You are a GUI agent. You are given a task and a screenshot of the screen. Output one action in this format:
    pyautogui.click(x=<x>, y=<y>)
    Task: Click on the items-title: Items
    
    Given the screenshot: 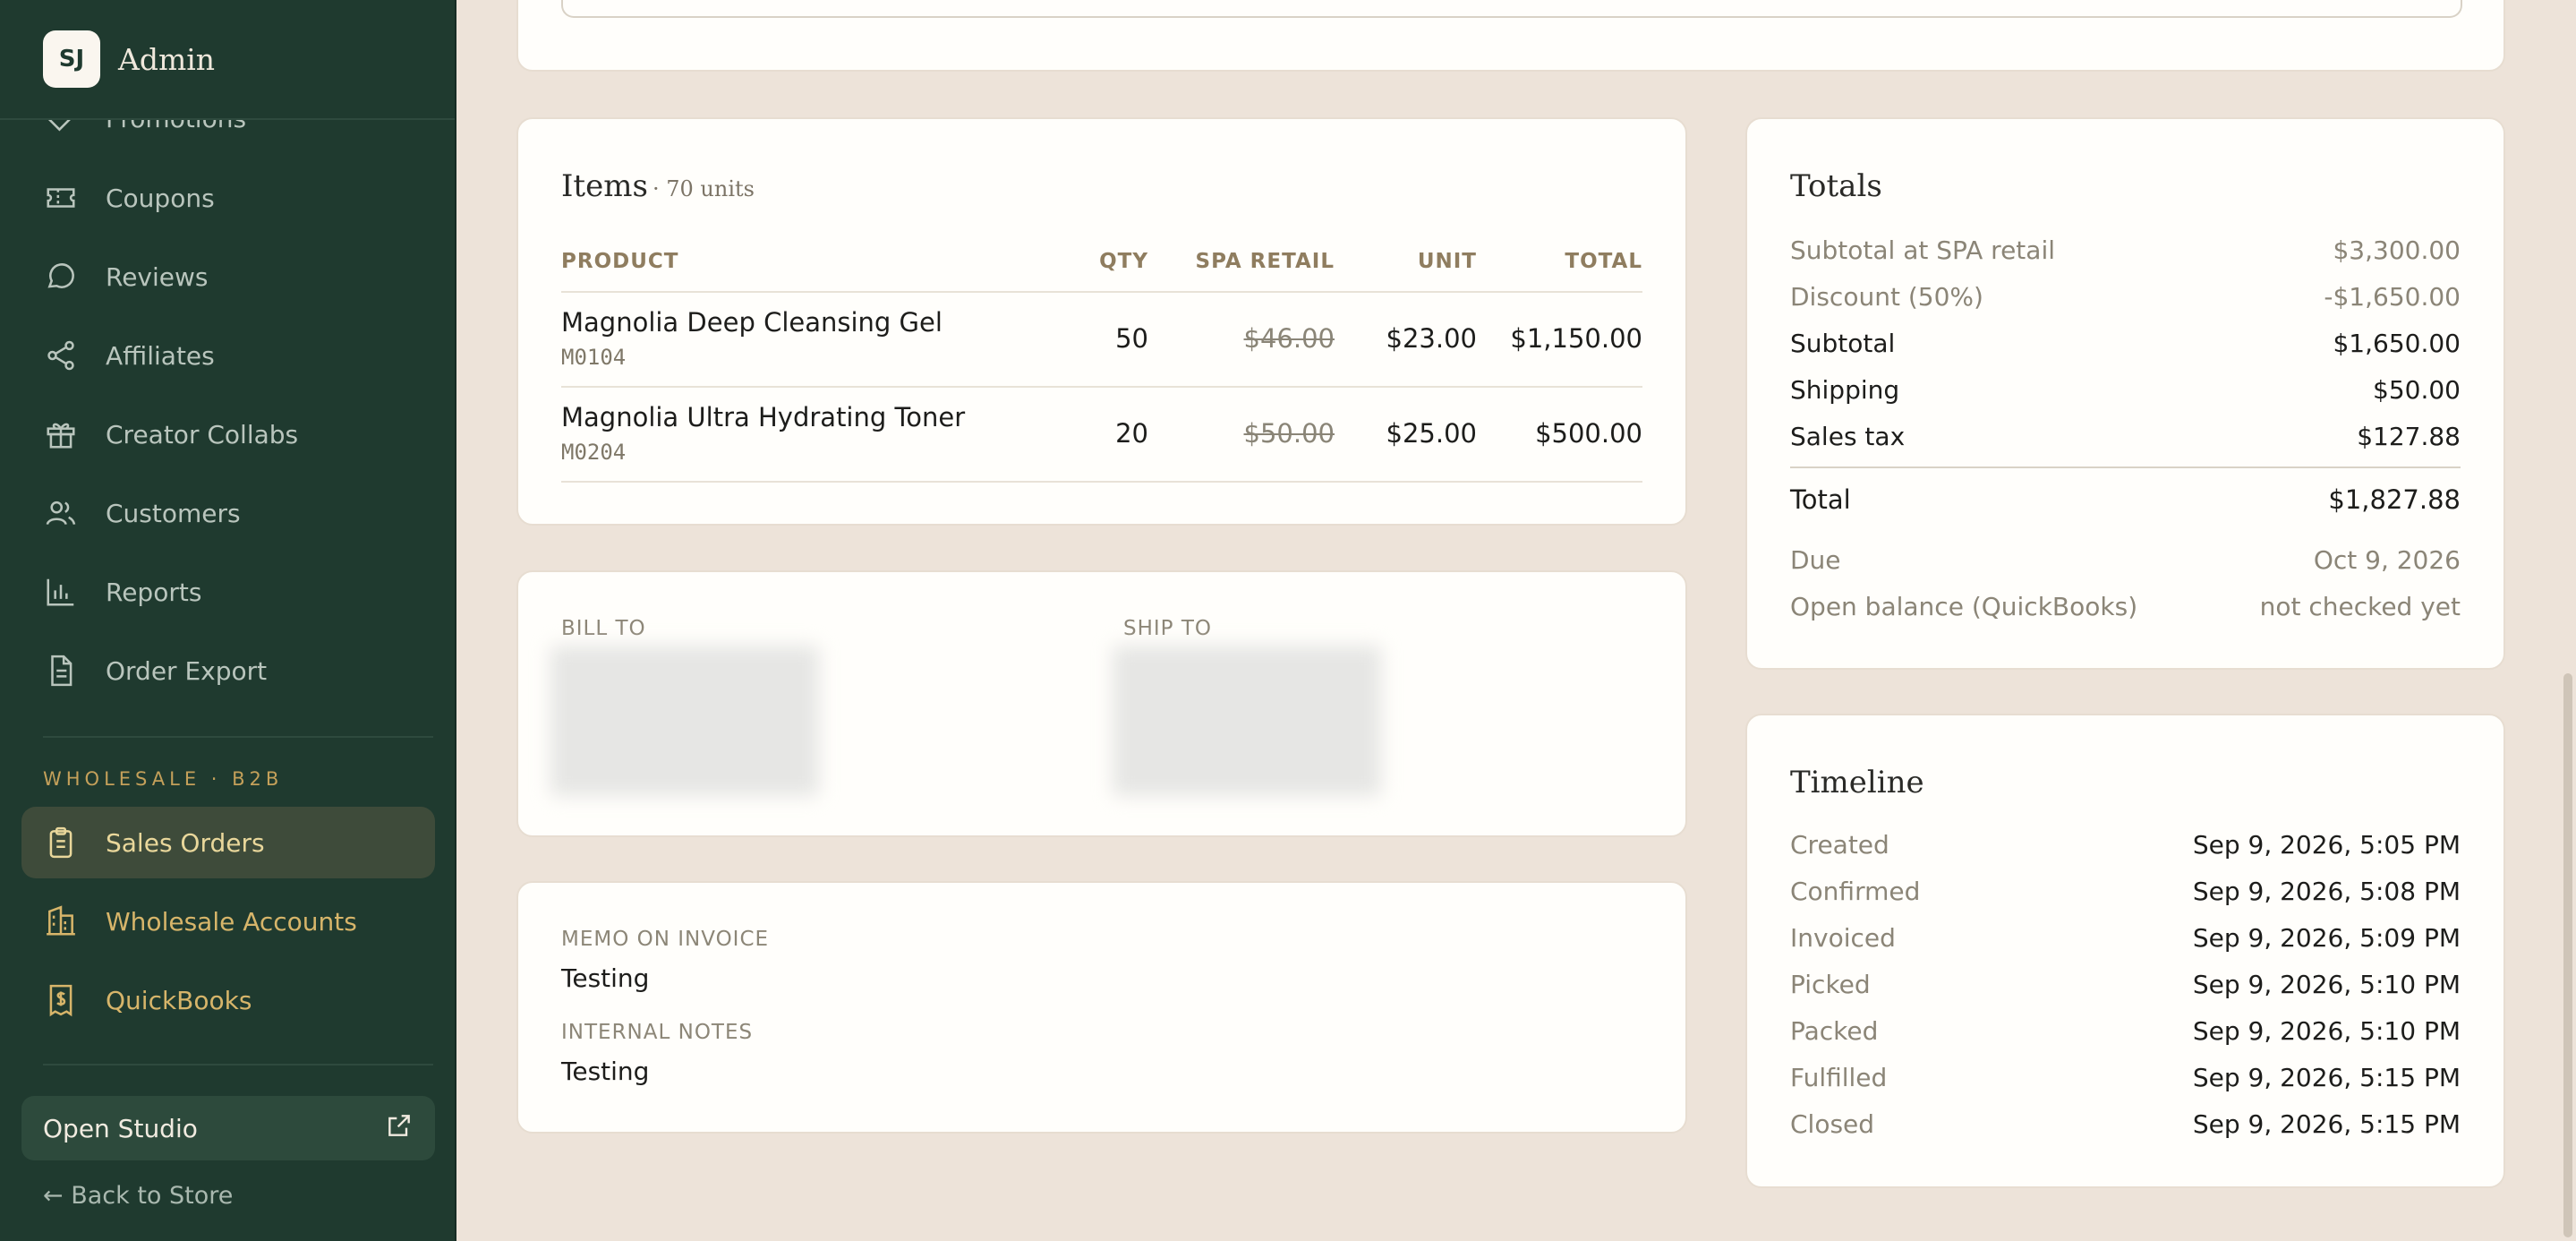 What is the action you would take?
    pyautogui.click(x=604, y=186)
    